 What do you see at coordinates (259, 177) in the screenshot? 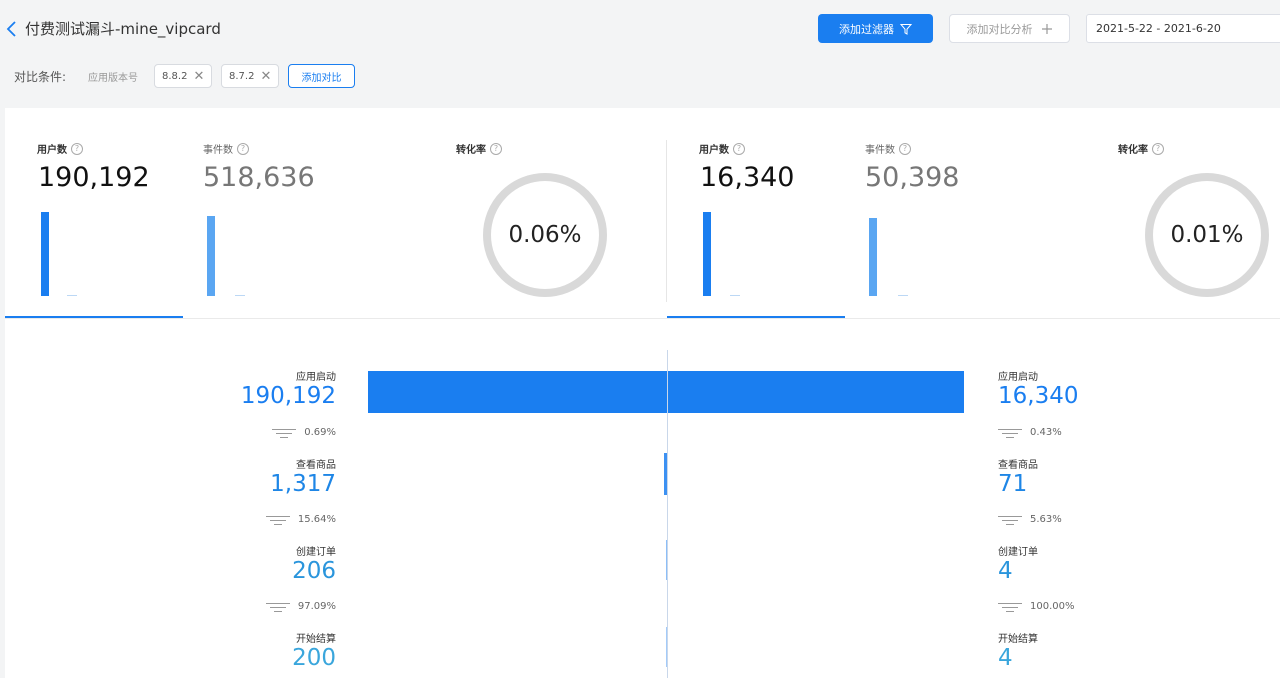
I see `events-value-left: 518,636` at bounding box center [259, 177].